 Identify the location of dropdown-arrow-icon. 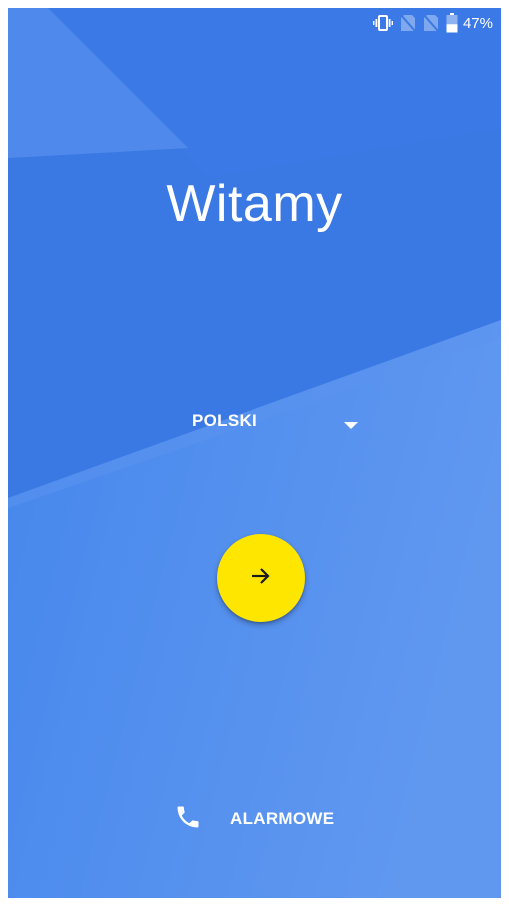
(351, 426).